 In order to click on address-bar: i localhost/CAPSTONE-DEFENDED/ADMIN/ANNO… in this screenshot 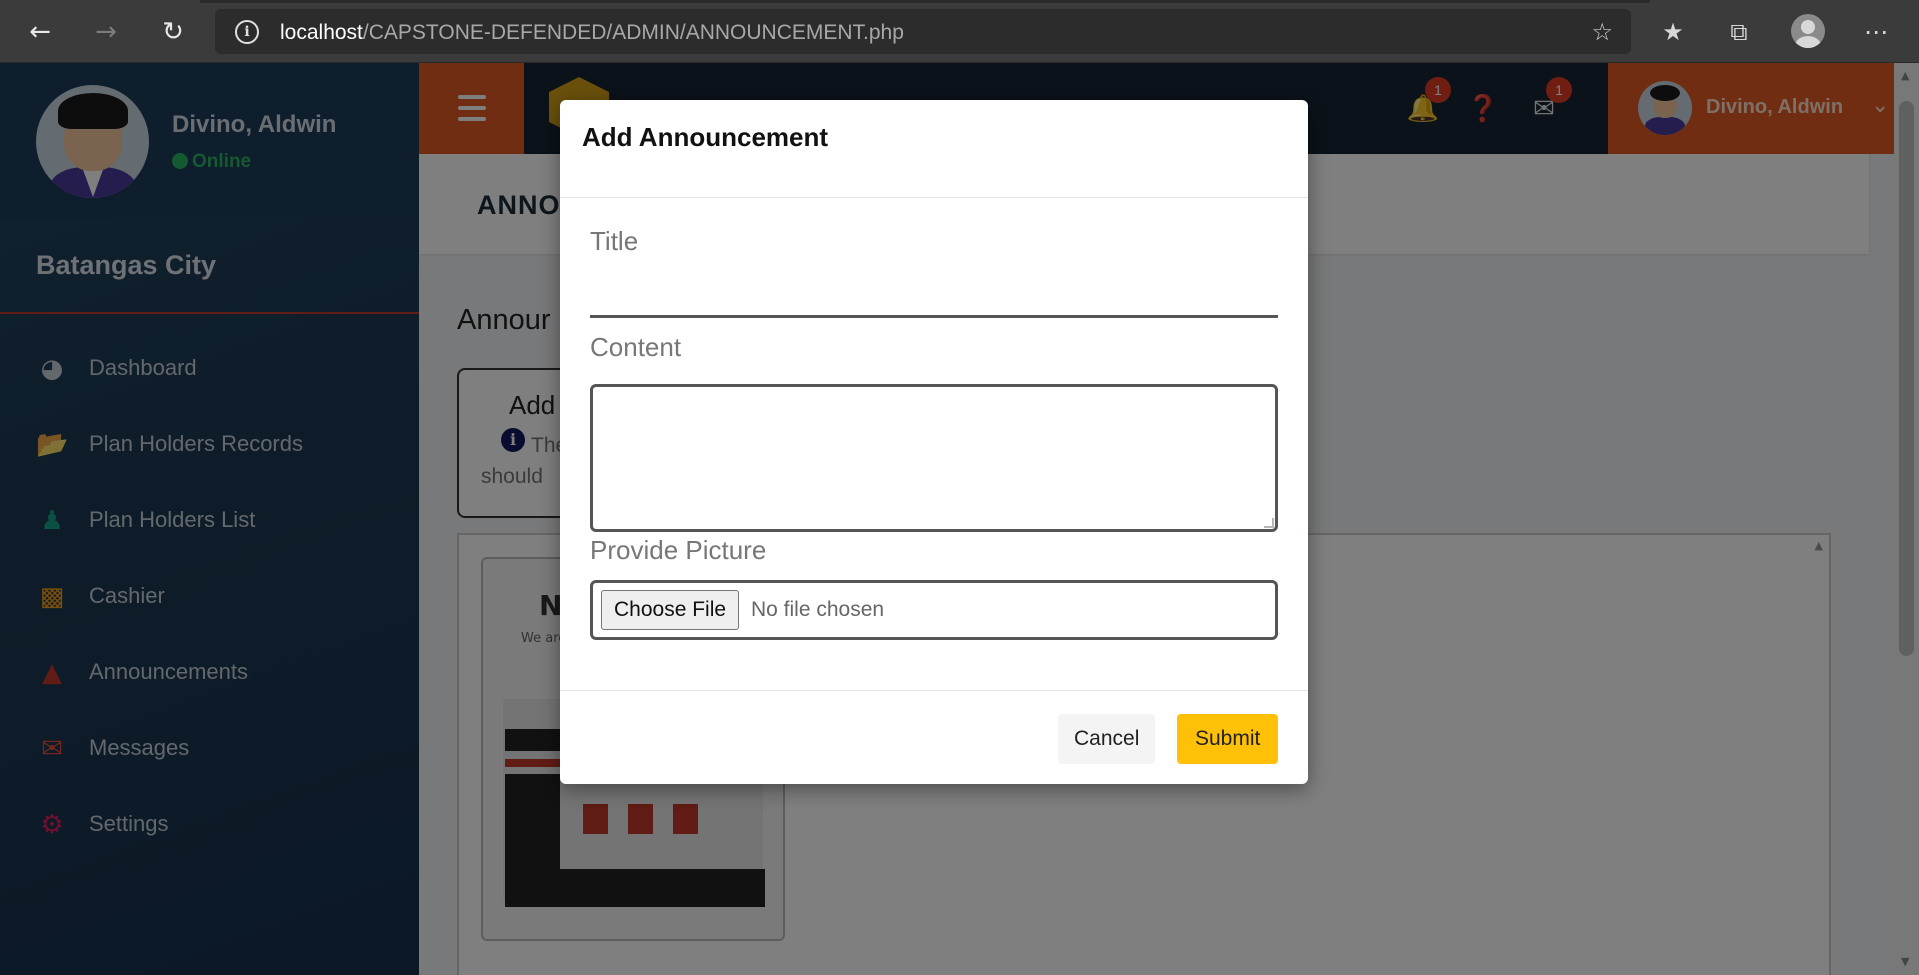, I will do `click(923, 31)`.